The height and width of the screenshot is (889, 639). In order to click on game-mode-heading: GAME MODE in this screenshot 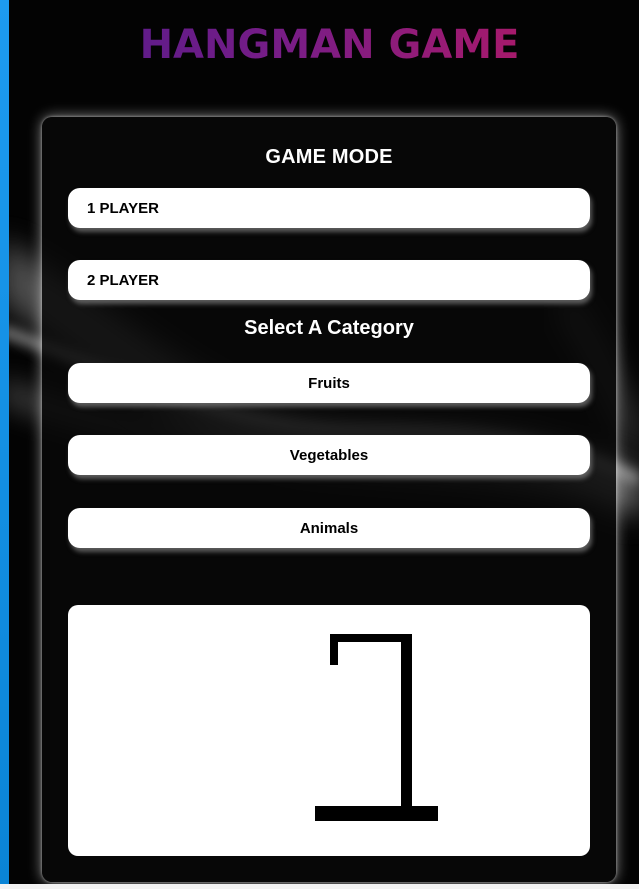, I will do `click(329, 157)`.